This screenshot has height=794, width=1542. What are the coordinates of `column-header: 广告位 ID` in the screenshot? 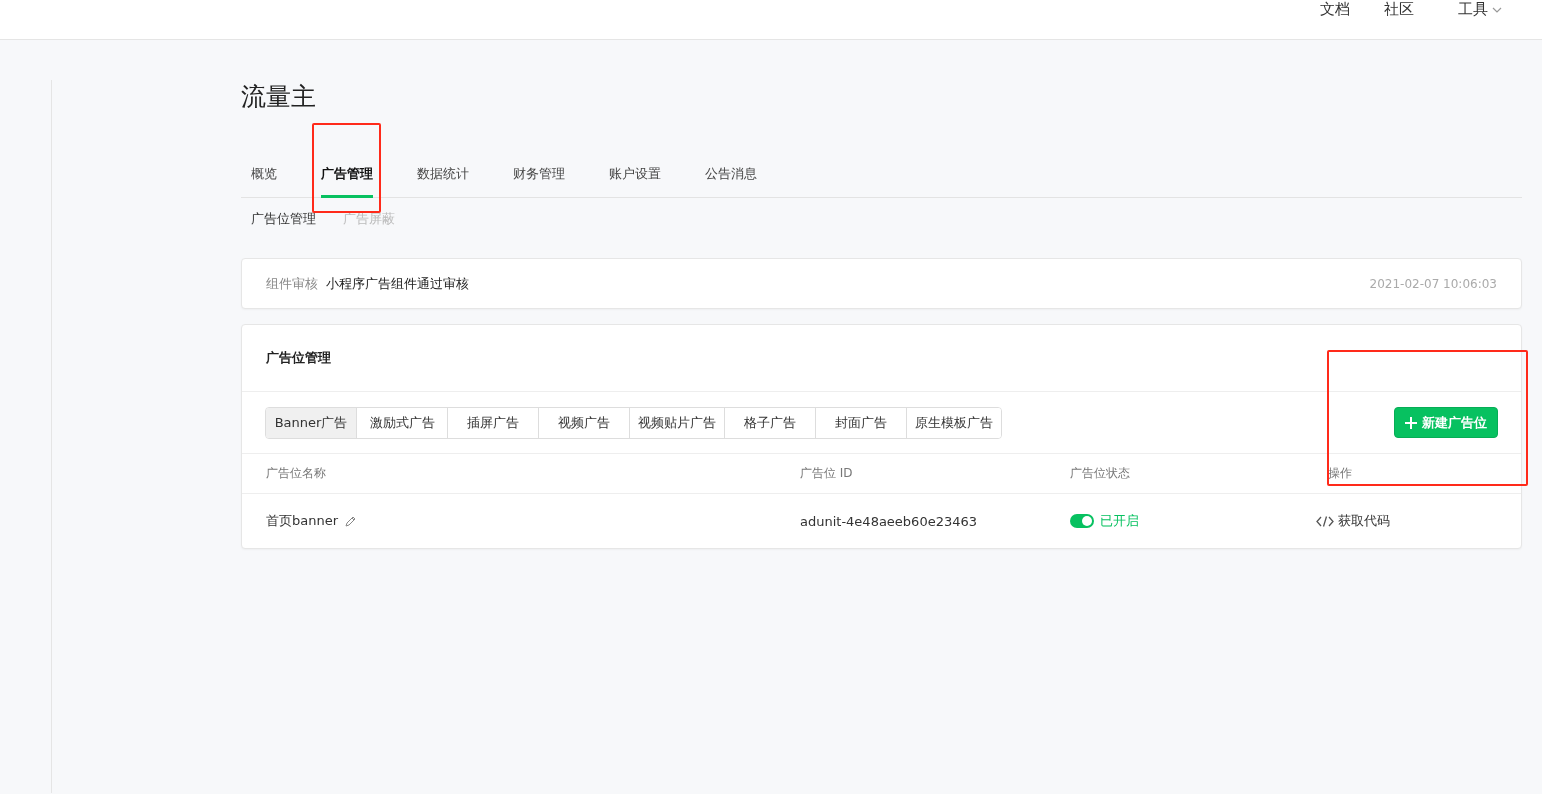 It's located at (827, 473).